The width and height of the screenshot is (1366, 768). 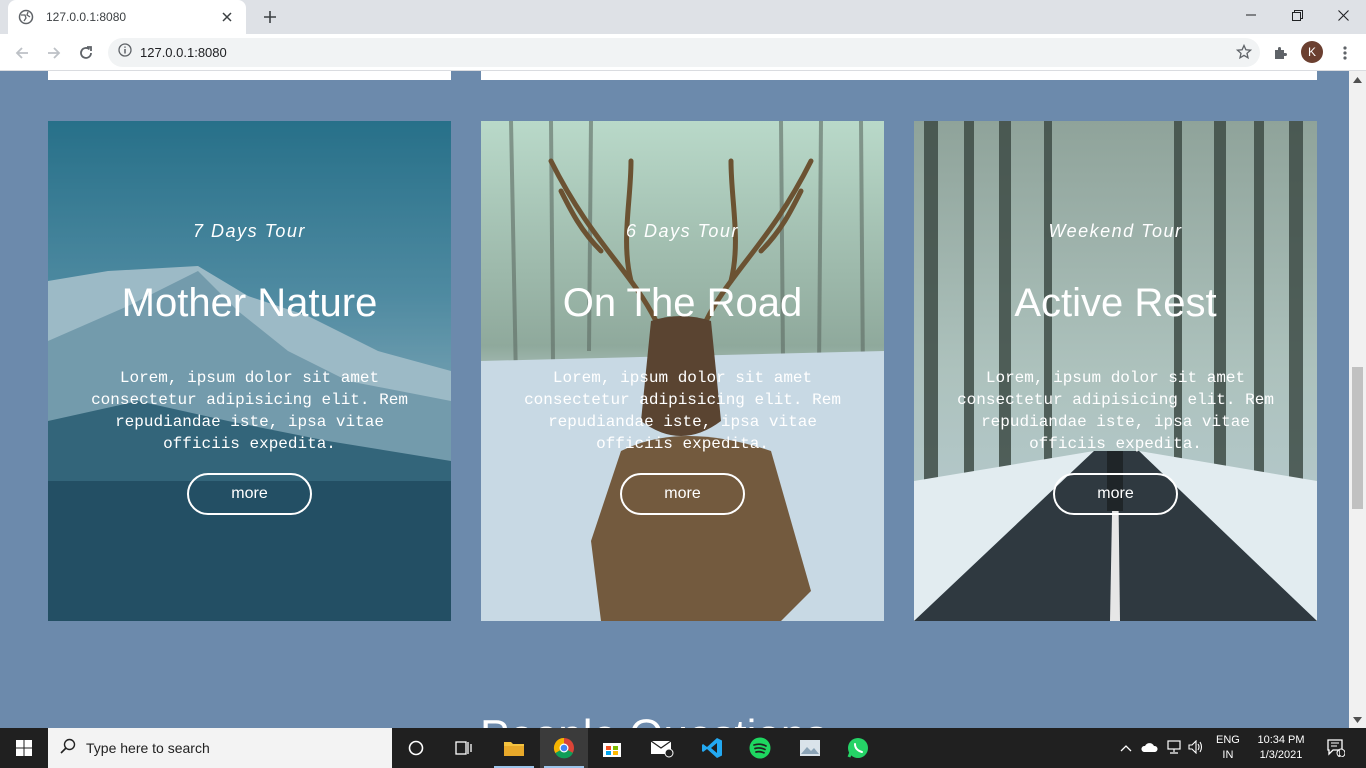 I want to click on extensions-puzzle-icon, so click(x=1280, y=53).